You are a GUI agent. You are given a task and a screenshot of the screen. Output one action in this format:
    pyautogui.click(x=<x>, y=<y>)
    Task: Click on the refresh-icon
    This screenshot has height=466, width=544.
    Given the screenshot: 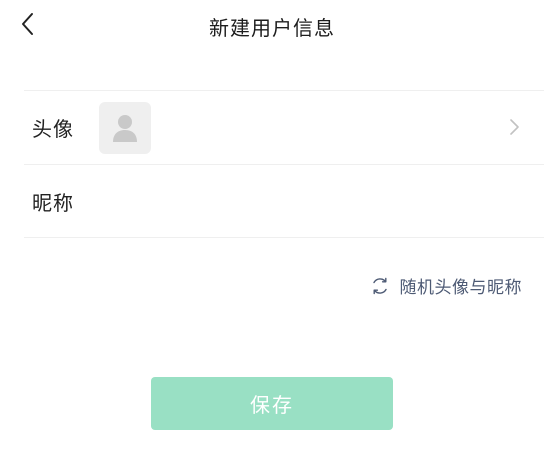 What is the action you would take?
    pyautogui.click(x=379, y=285)
    